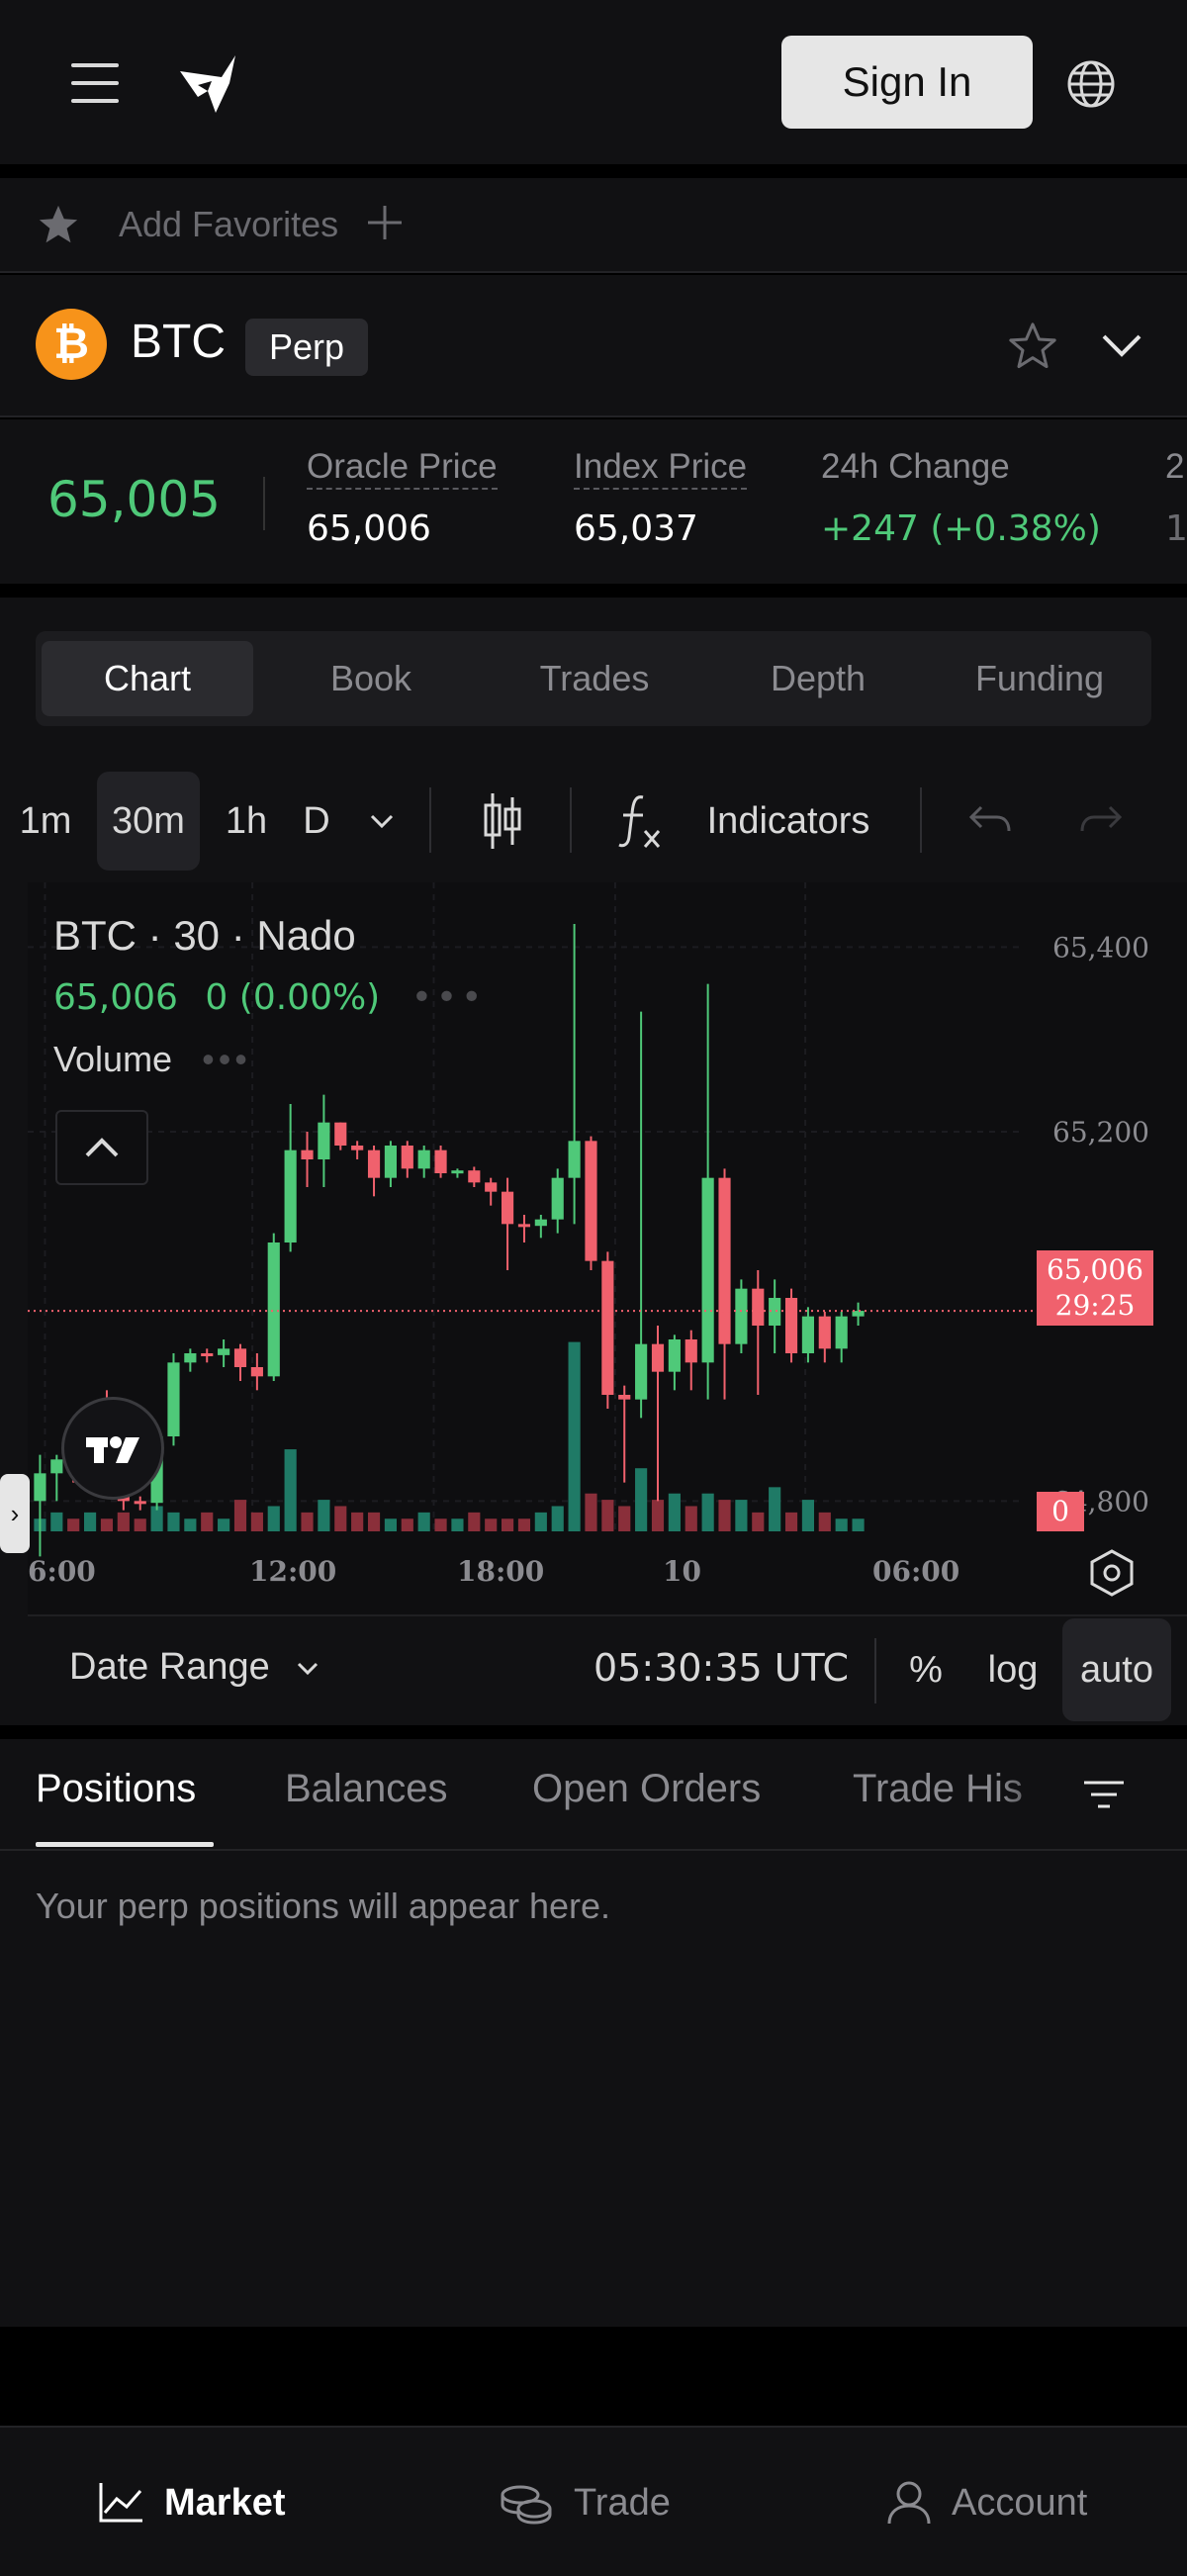  What do you see at coordinates (661, 469) in the screenshot?
I see `index-price-label: Index Price` at bounding box center [661, 469].